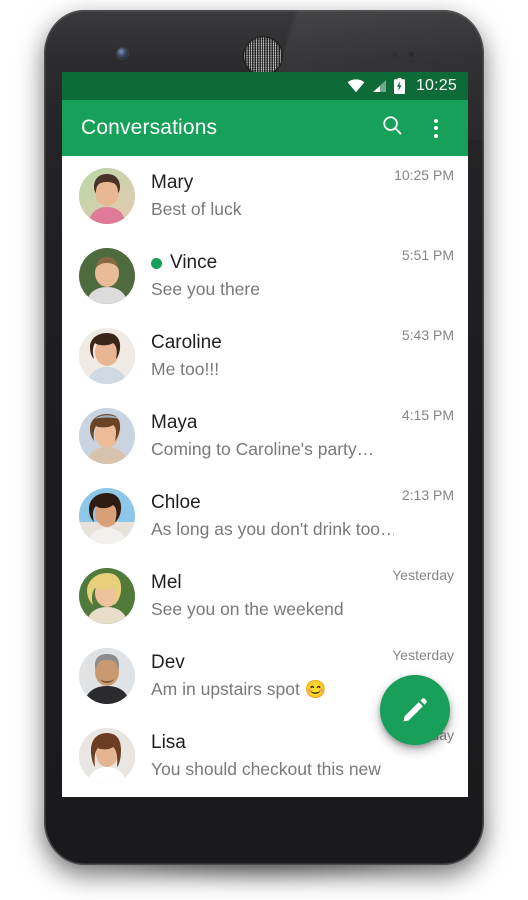  What do you see at coordinates (268, 356) in the screenshot?
I see `conversation-body: Caroline Me too!!!` at bounding box center [268, 356].